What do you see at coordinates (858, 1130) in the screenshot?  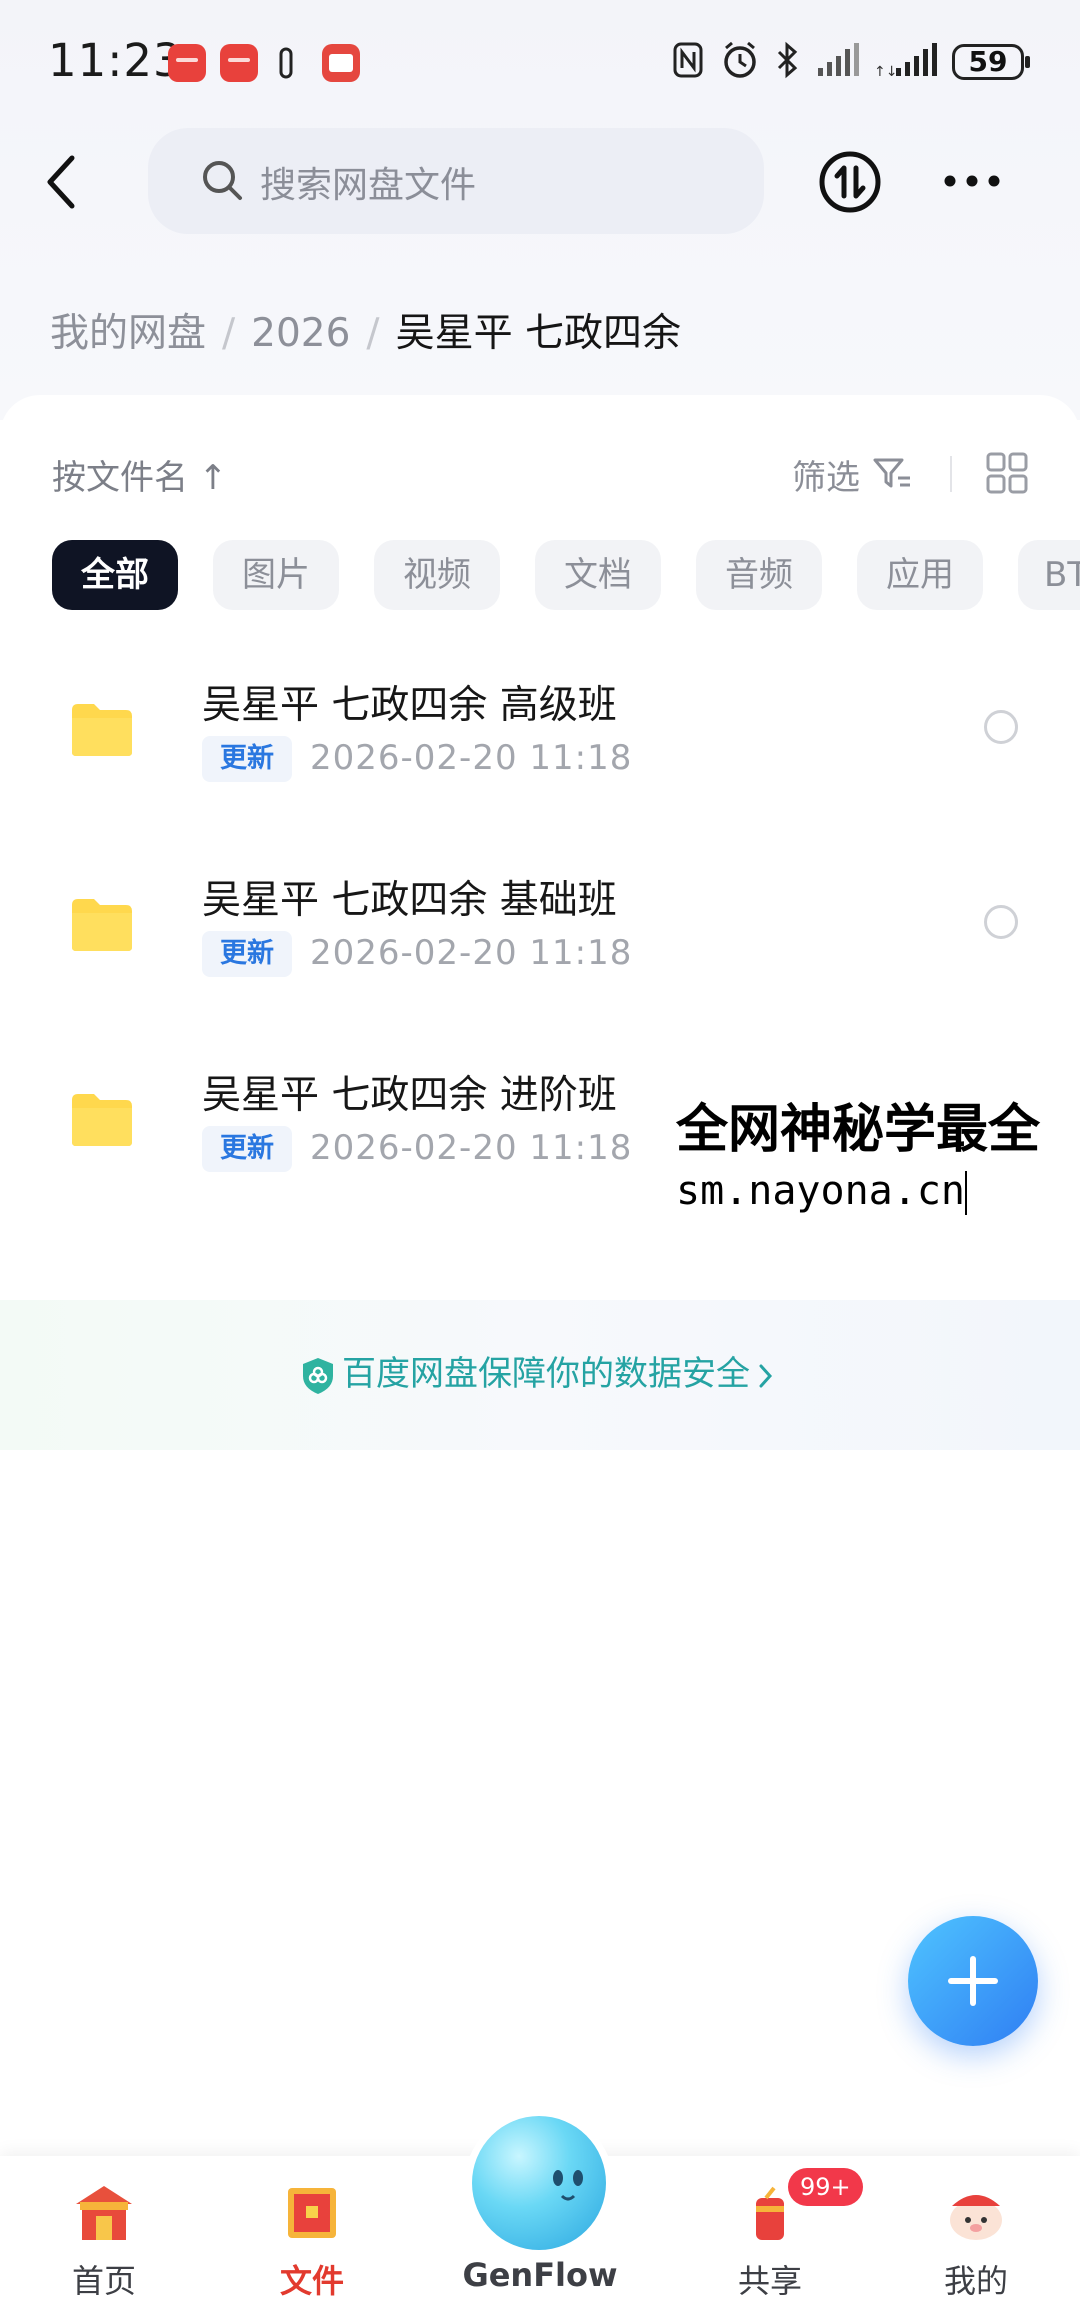 I see `watermark-line1: 全网神秘学最全` at bounding box center [858, 1130].